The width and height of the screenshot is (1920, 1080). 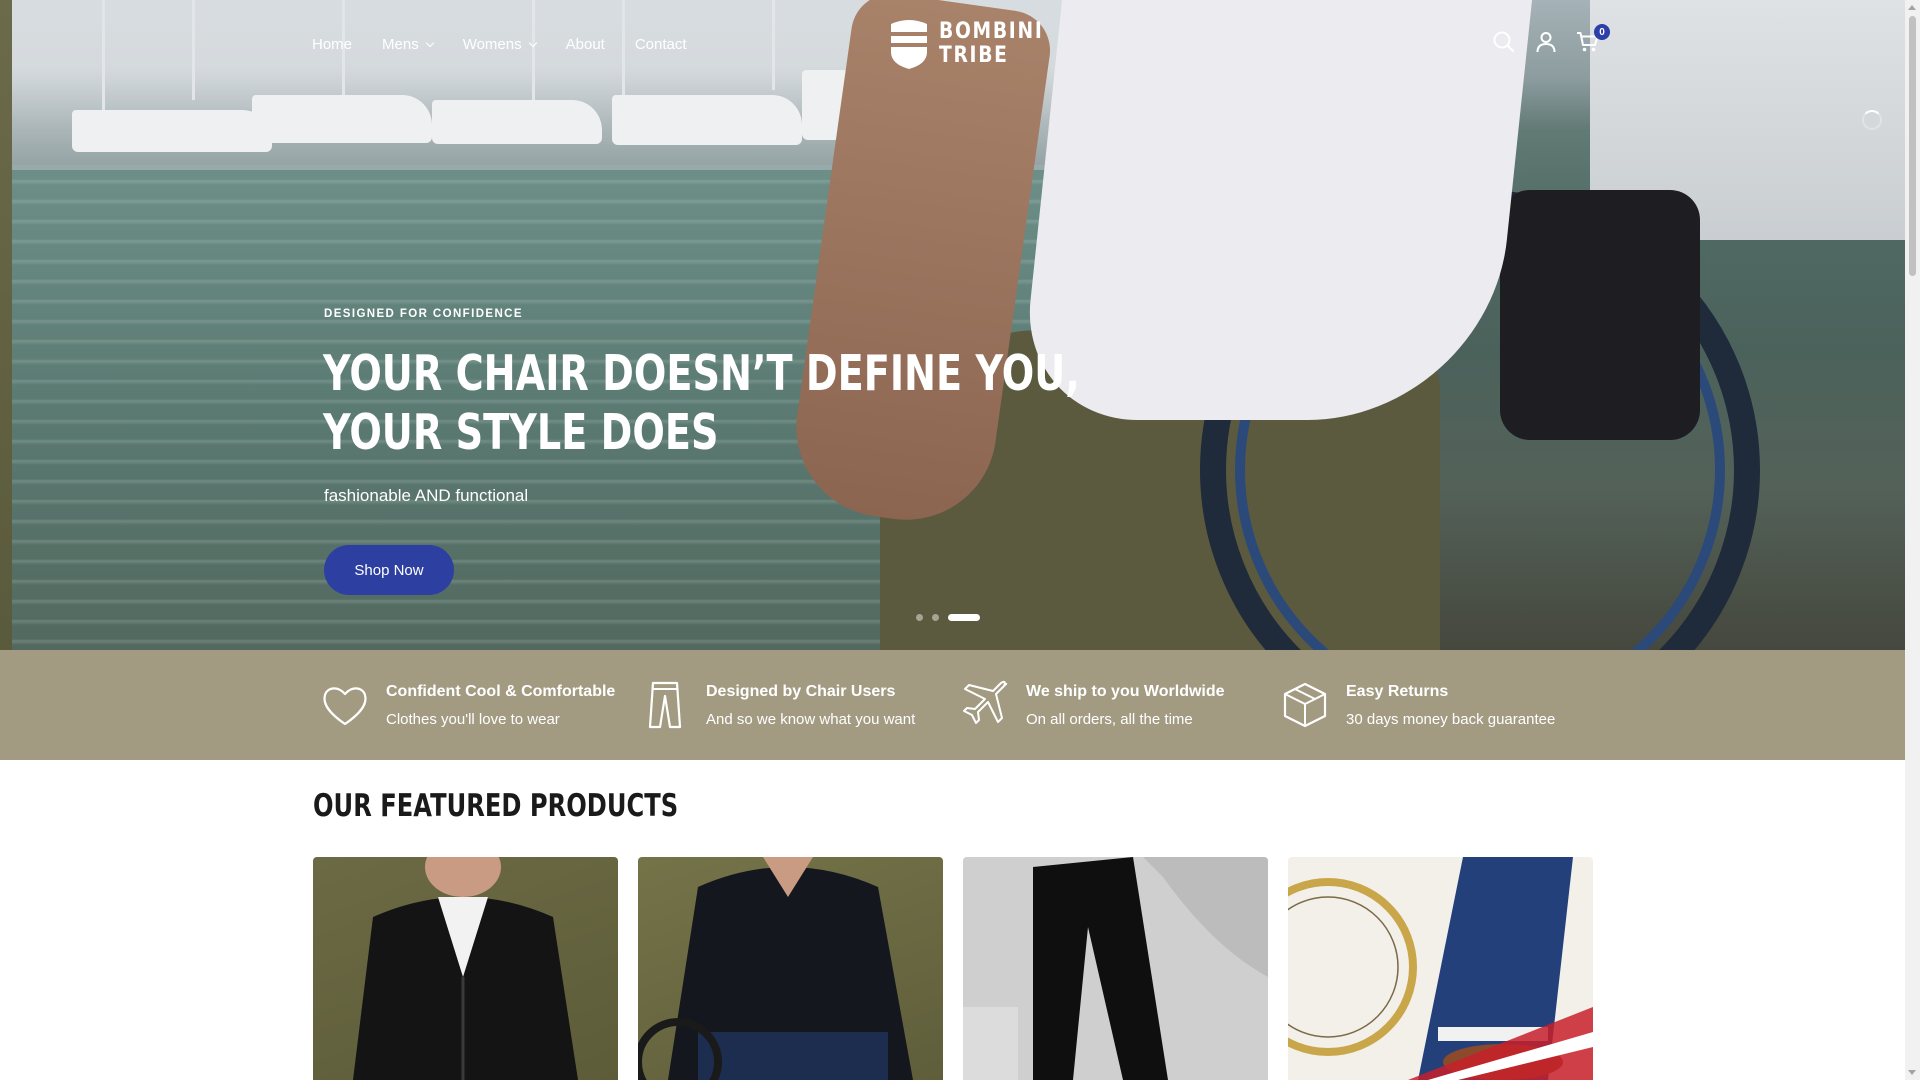 What do you see at coordinates (1872, 120) in the screenshot?
I see `loading-spinner-icon` at bounding box center [1872, 120].